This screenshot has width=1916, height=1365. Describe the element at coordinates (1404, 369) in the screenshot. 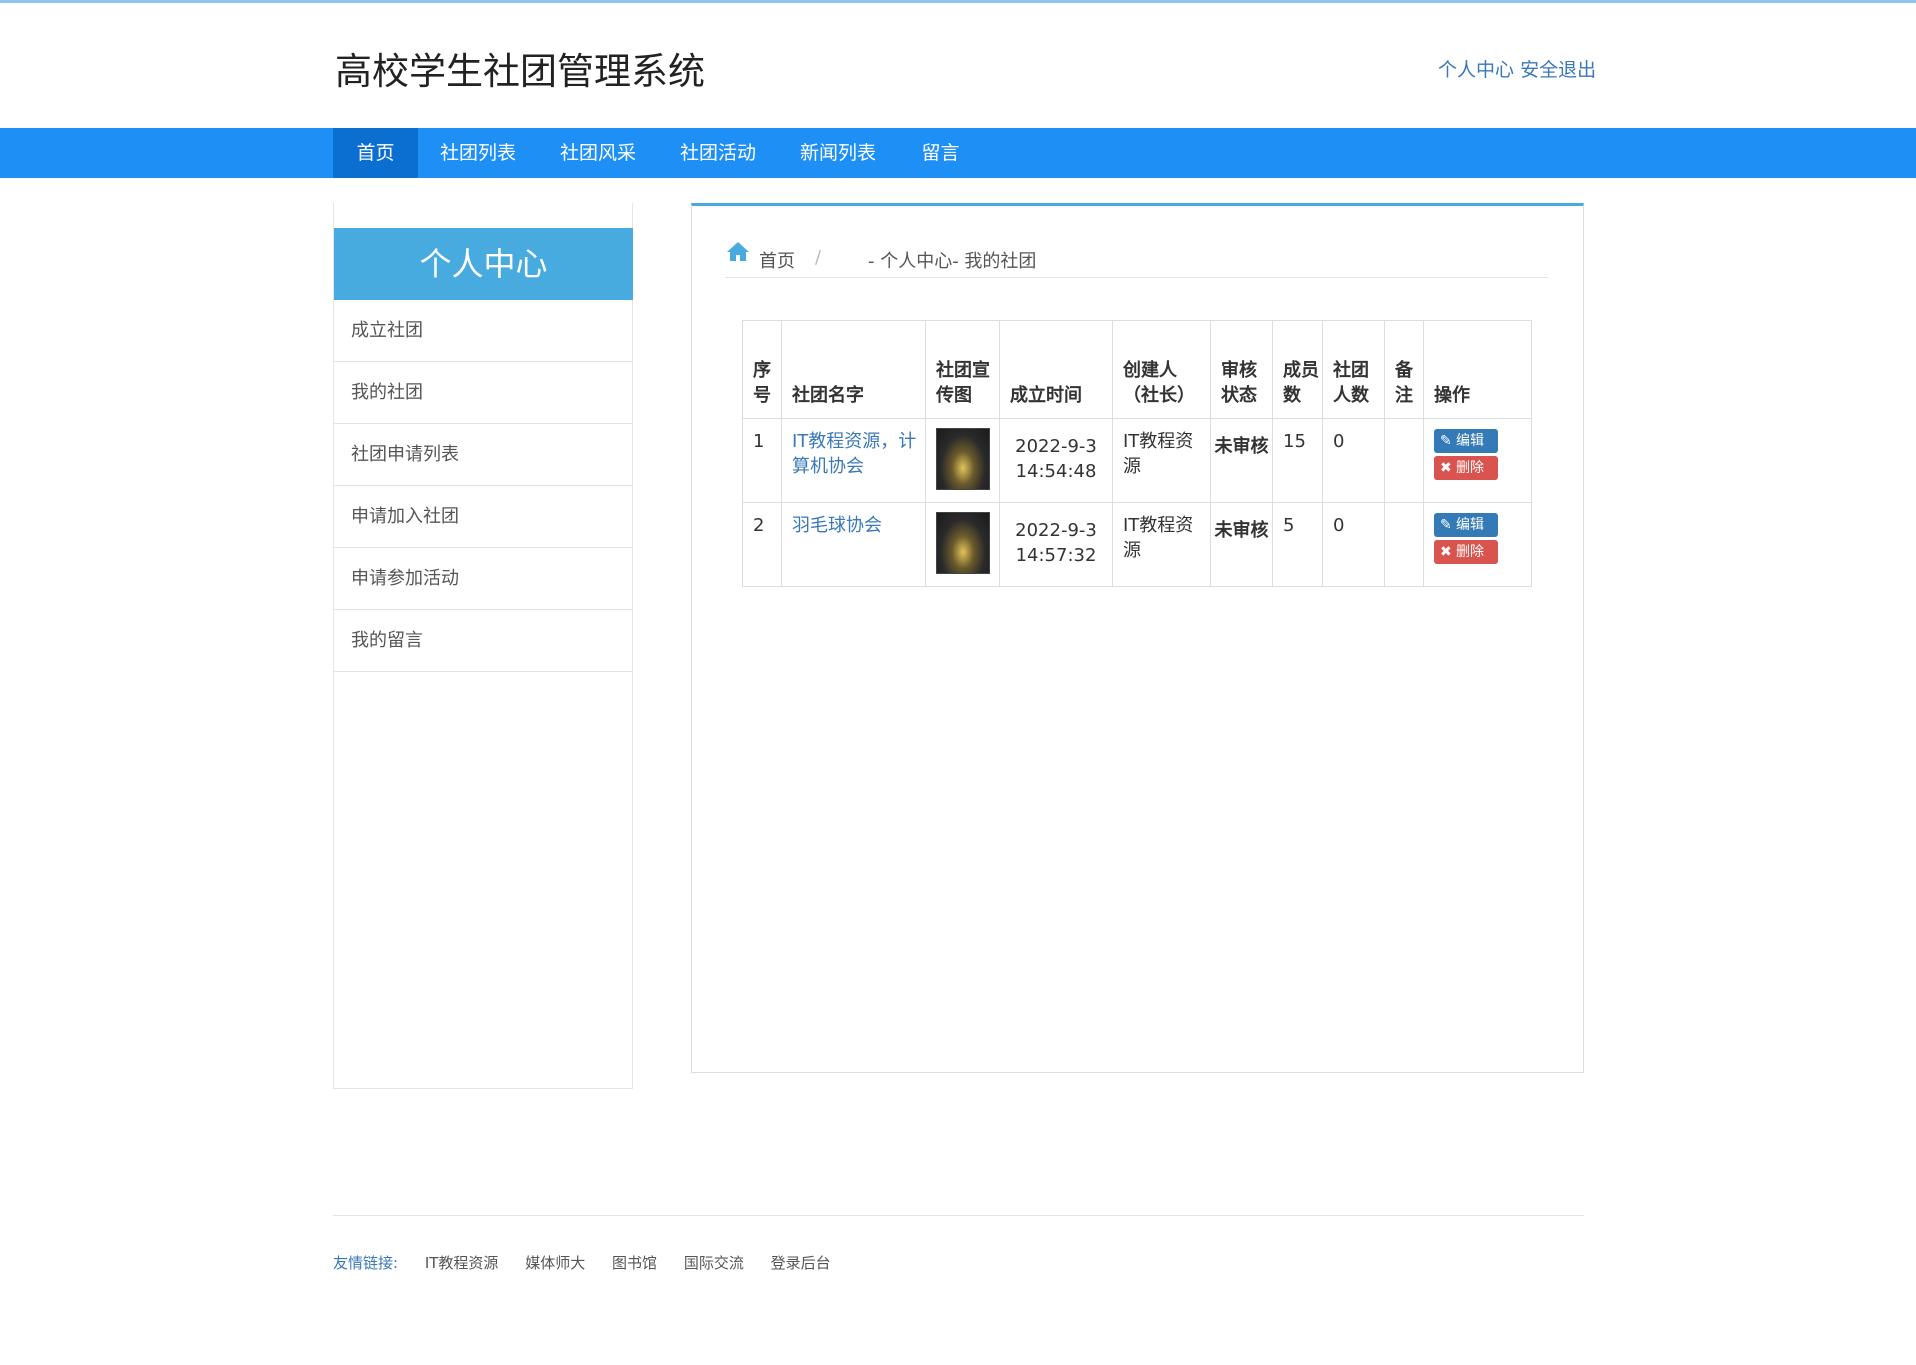

I see `col-note: 备注` at that location.